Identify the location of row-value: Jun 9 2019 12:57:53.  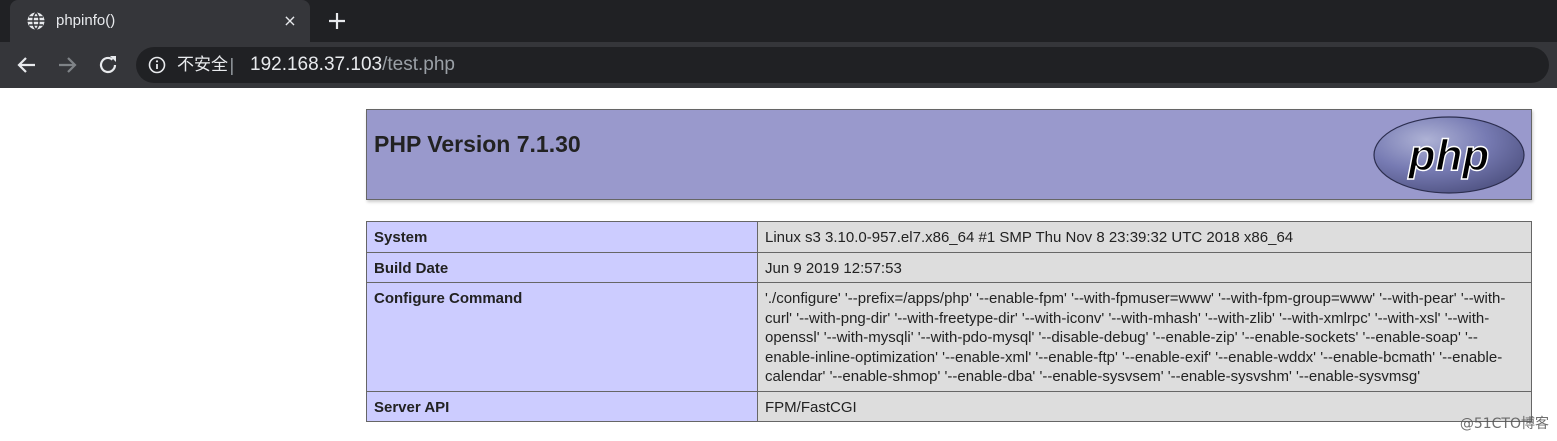
(1144, 267).